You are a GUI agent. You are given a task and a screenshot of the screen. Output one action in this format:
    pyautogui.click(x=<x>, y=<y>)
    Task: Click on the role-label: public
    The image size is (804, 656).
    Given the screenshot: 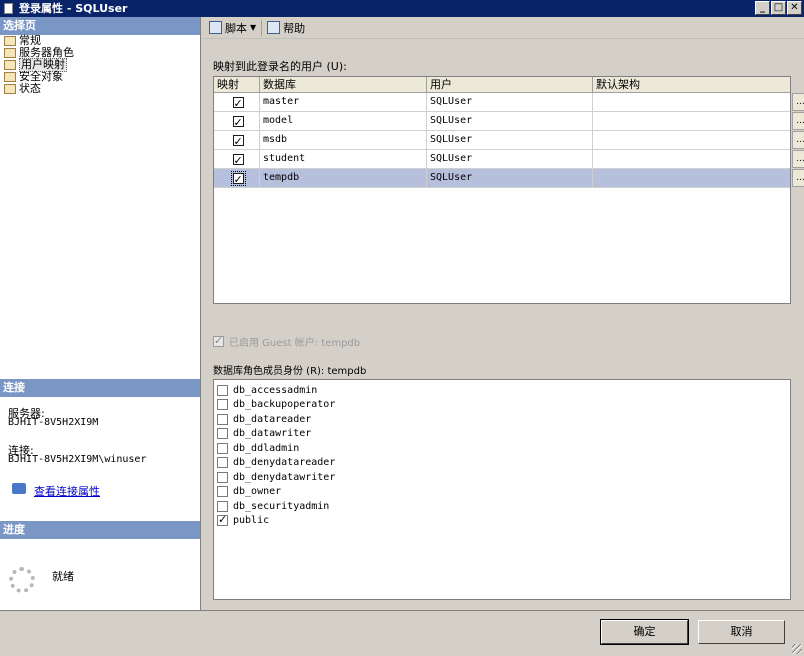 What is the action you would take?
    pyautogui.click(x=251, y=521)
    